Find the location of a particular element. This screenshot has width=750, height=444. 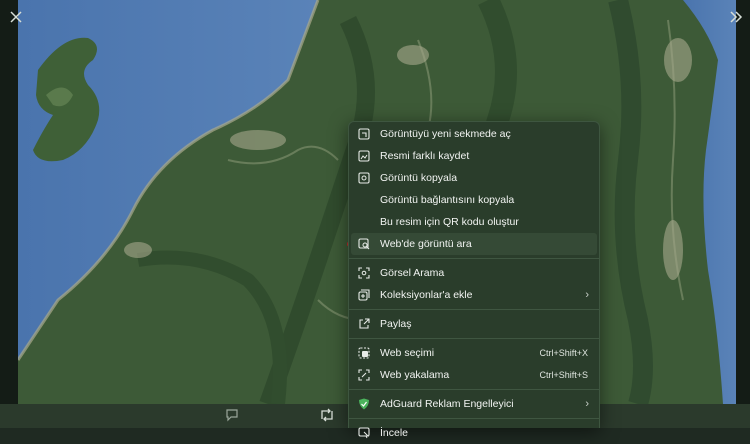

image-search-icon is located at coordinates (364, 244).